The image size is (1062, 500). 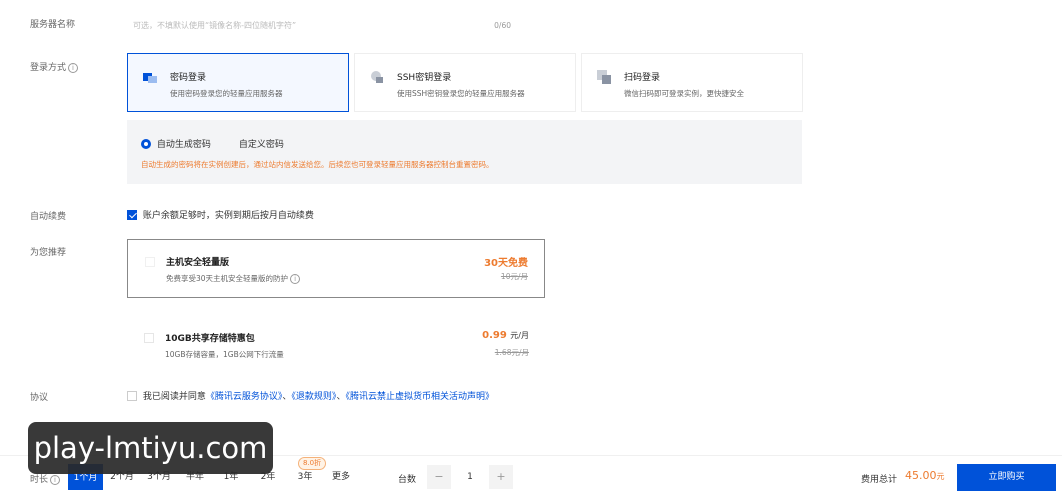 I want to click on server-name-input: 可选，不填默认使用“镜像名称-四位随机字符” 0/60, so click(x=323, y=24).